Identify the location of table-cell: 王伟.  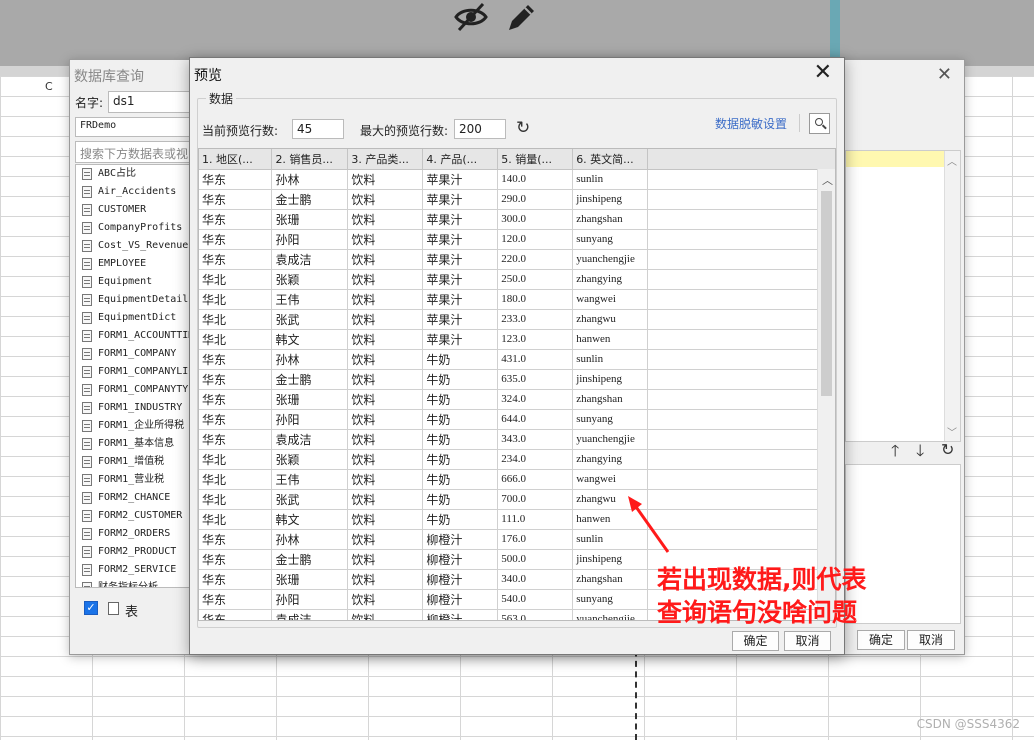
(310, 479).